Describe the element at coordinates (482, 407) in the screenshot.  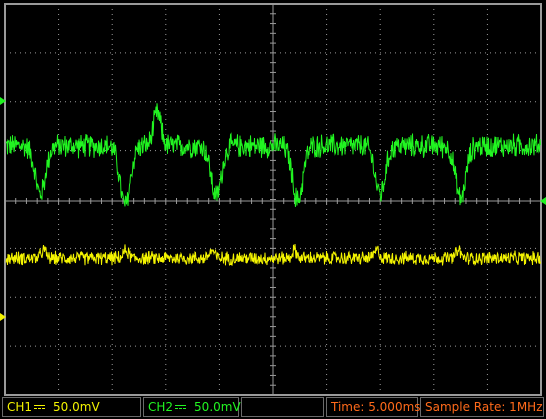
I see `sample-rate-readout: Sample Rate: 1MHz` at that location.